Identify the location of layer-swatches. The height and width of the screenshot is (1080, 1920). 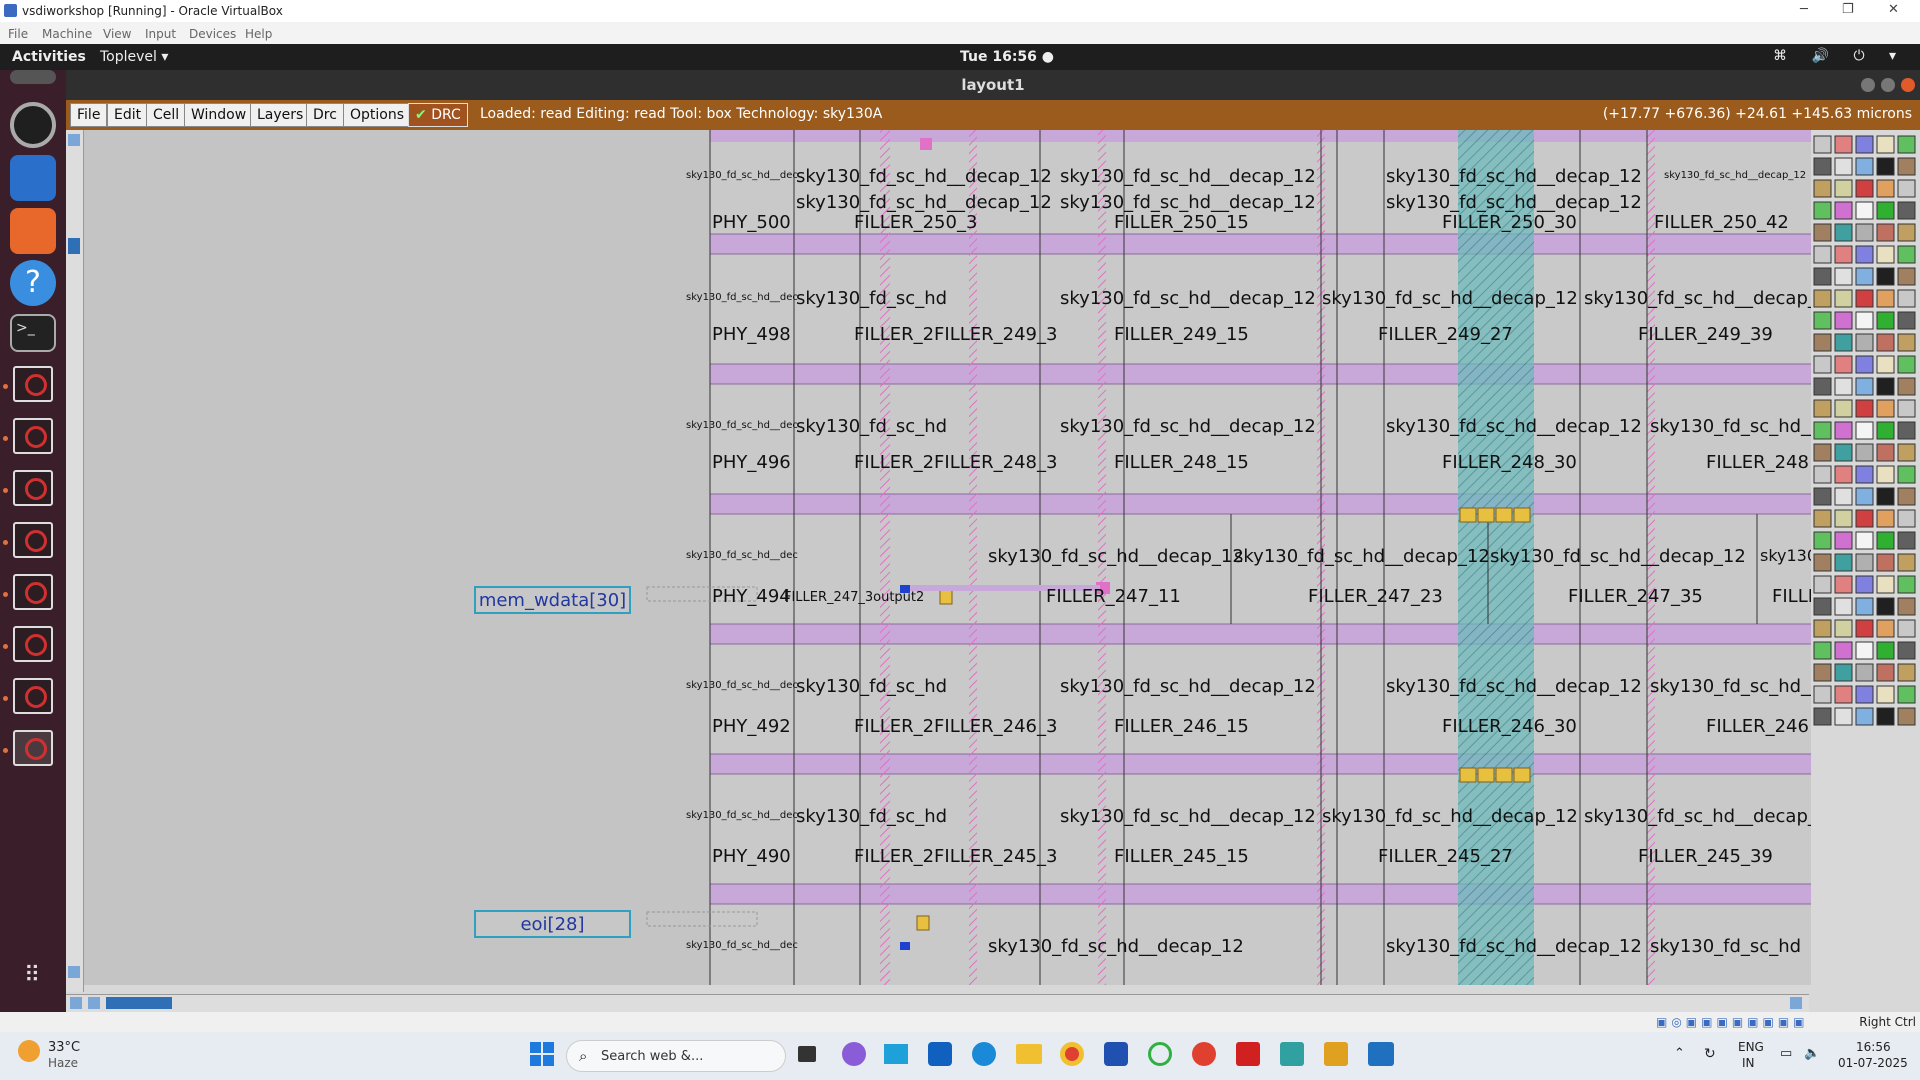
(1865, 560).